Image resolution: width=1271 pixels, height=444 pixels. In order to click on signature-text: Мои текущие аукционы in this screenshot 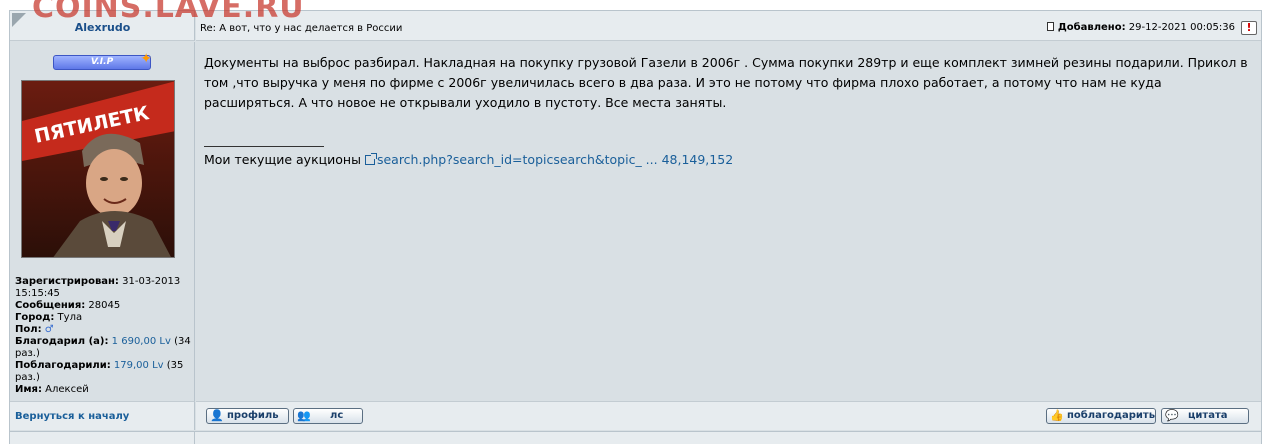, I will do `click(282, 159)`.